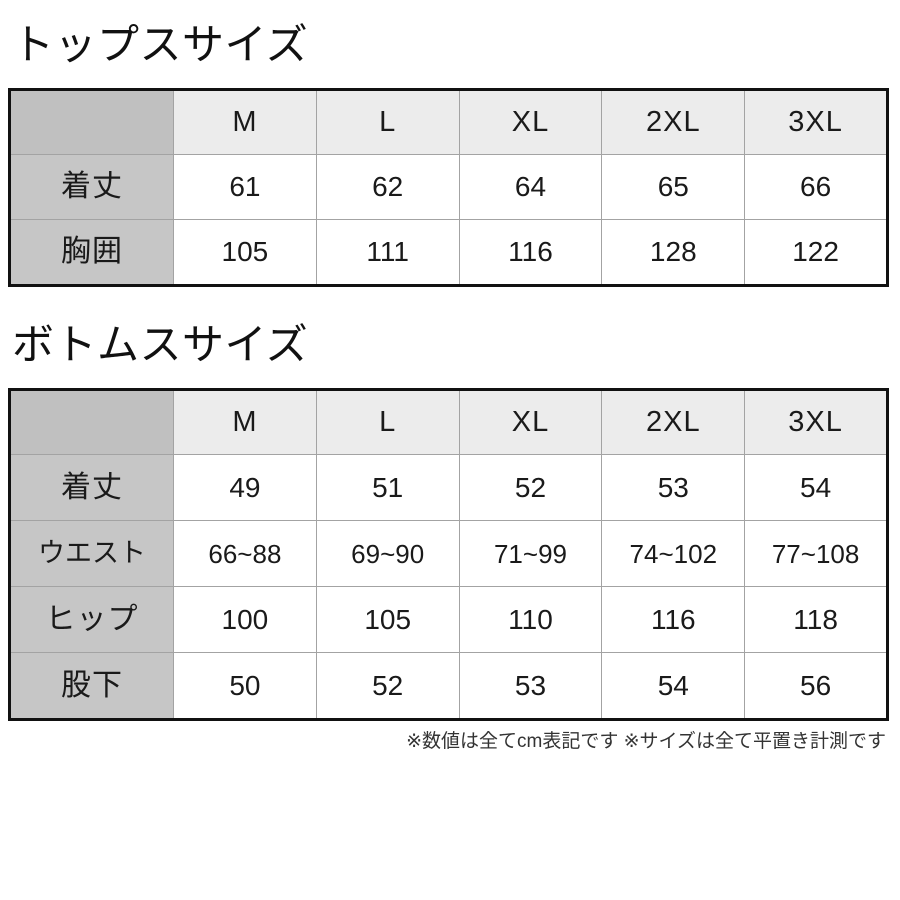 The image size is (900, 900). I want to click on bottoms-waist-m: 66~88, so click(245, 553).